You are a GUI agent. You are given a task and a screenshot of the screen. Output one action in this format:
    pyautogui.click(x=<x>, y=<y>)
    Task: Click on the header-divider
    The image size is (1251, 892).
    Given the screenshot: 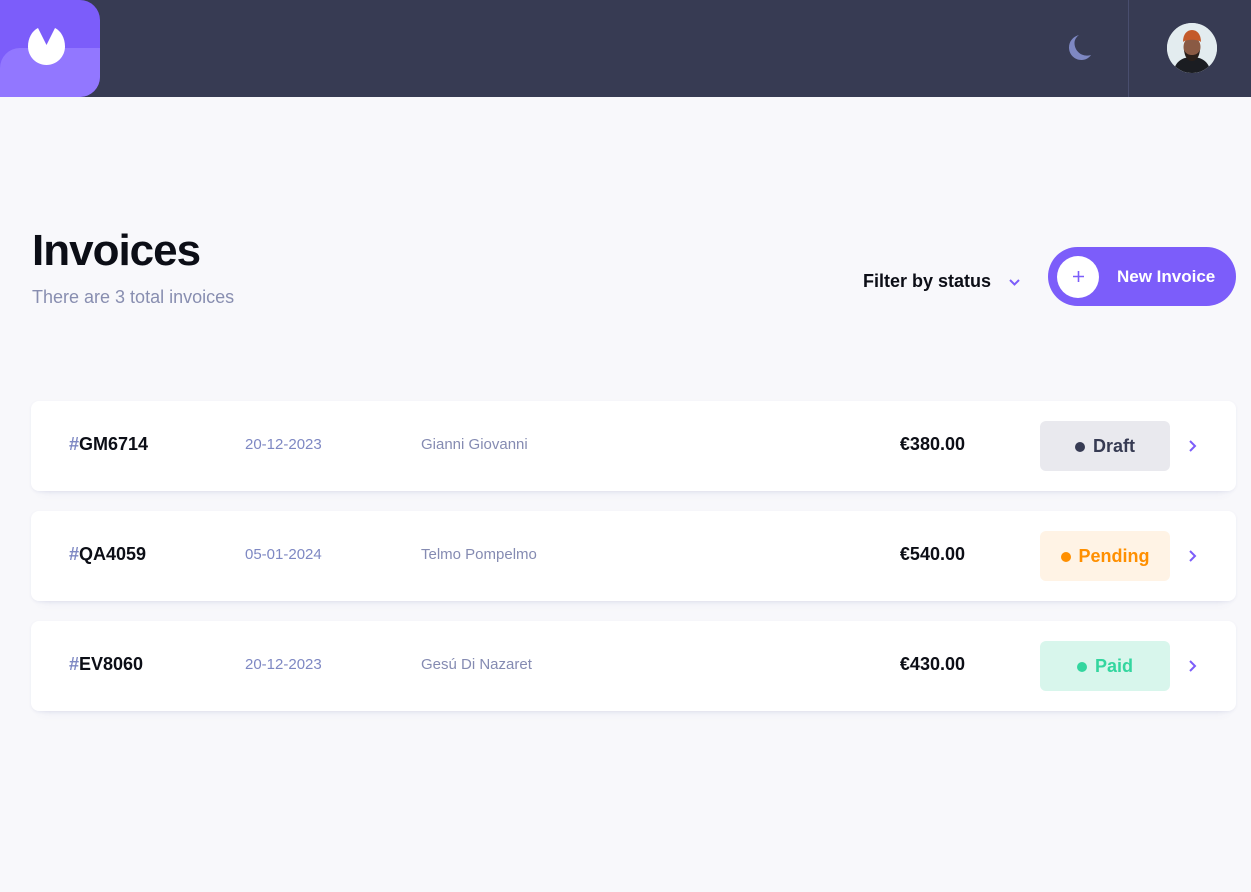 What is the action you would take?
    pyautogui.click(x=1128, y=48)
    